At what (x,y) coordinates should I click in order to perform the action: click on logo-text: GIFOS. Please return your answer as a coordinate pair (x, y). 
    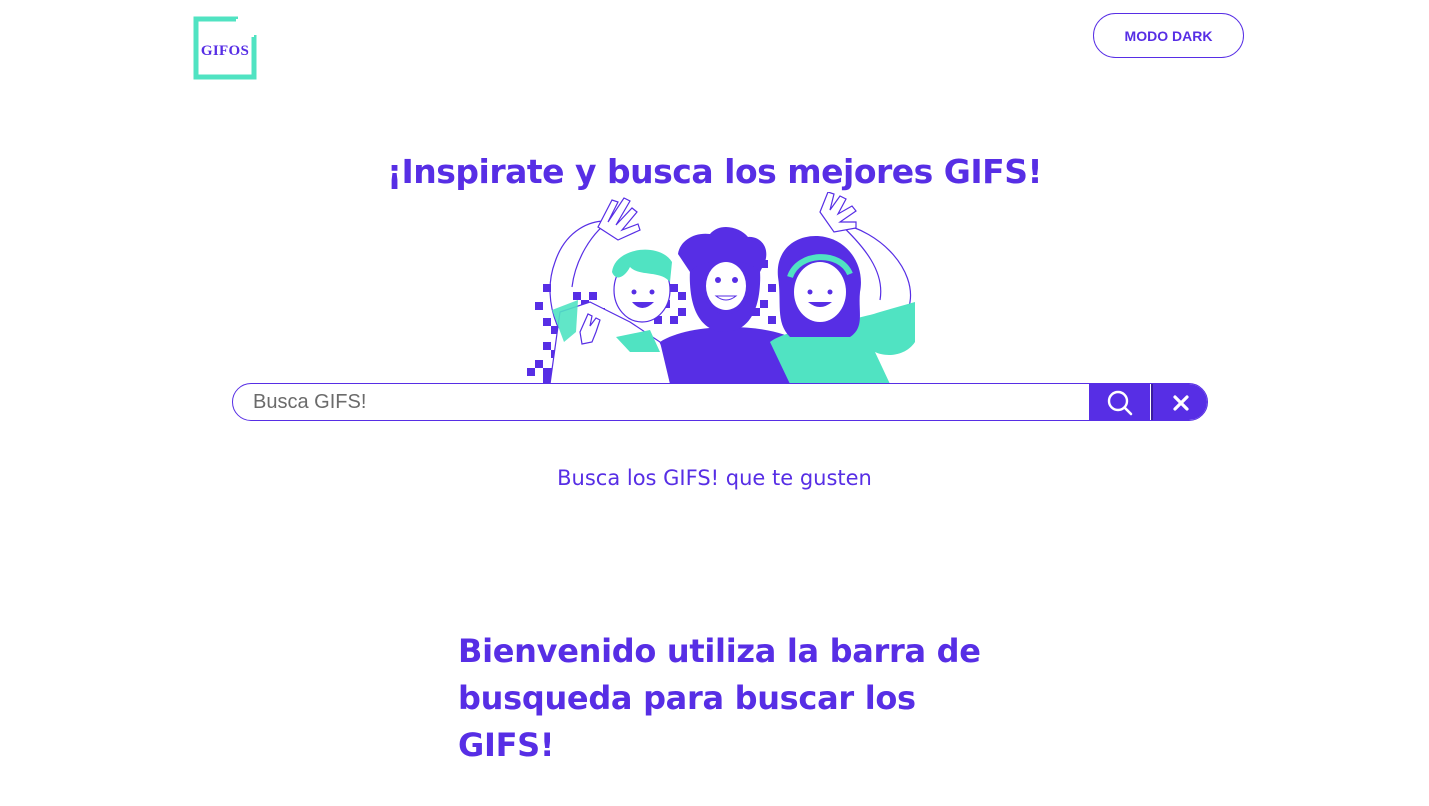
    Looking at the image, I should click on (225, 51).